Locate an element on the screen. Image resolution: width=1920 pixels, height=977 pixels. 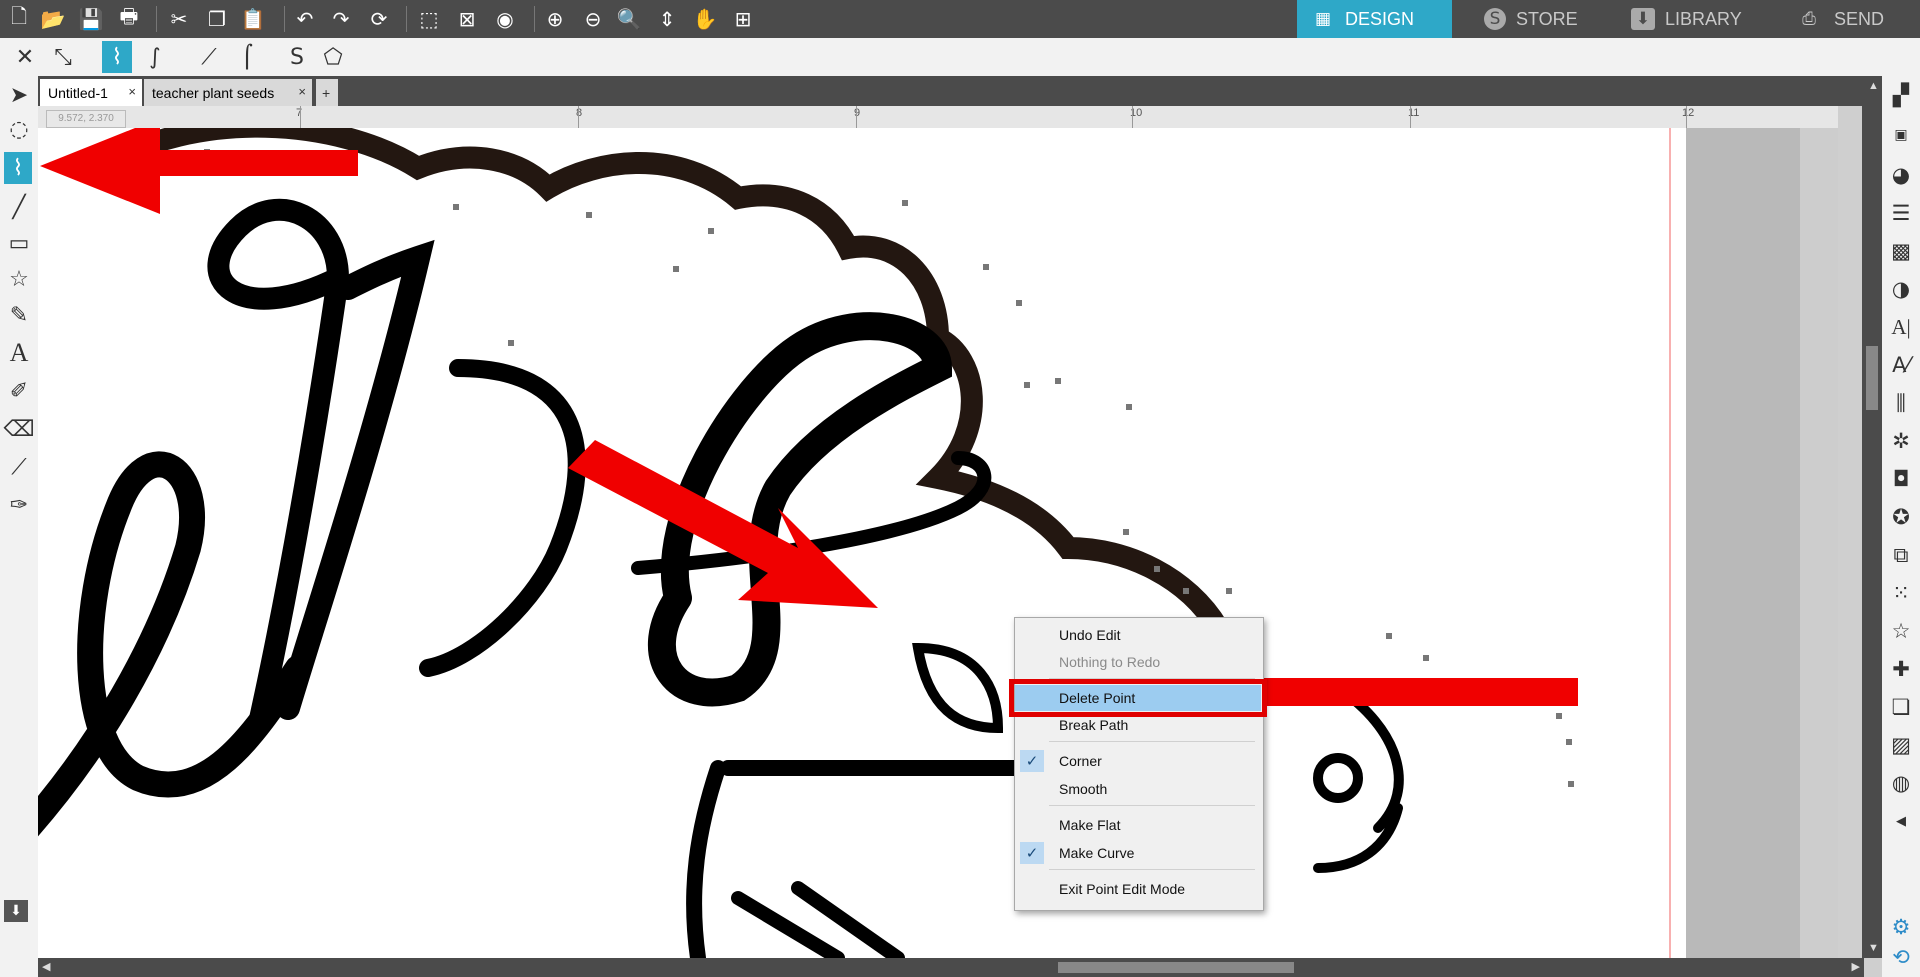
page-setup-icon: ▞ is located at coordinates (1901, 95).